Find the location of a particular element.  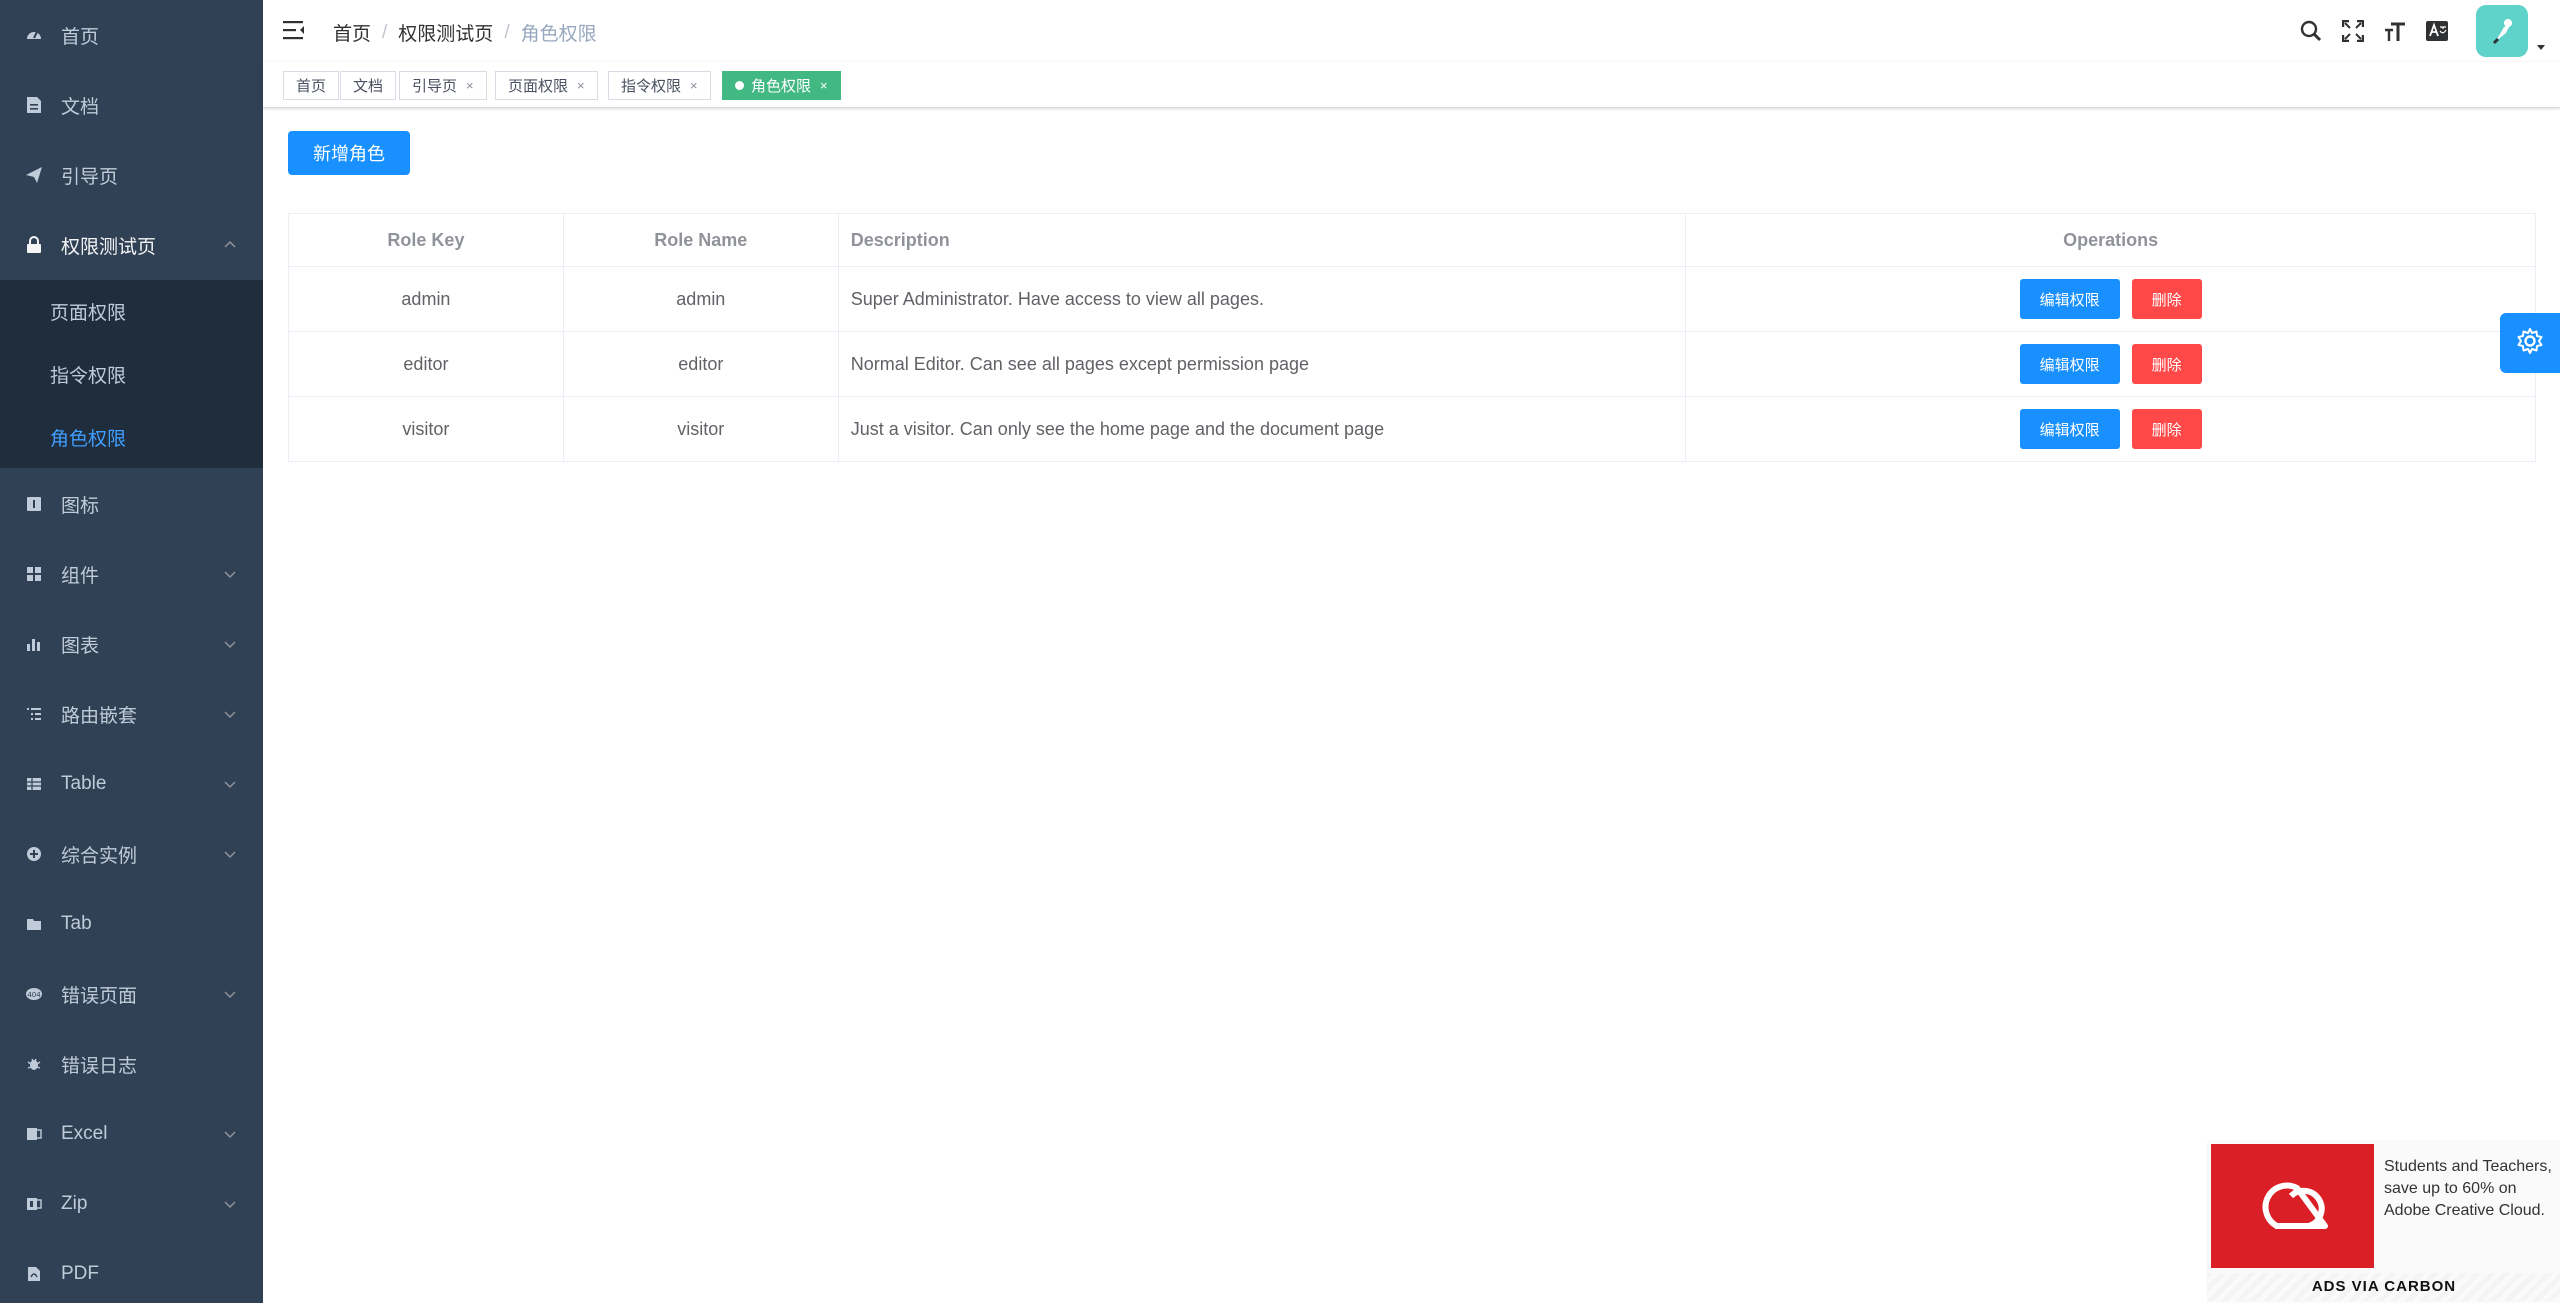

sidebar-item-nested: 路由嵌套 is located at coordinates (131, 714).